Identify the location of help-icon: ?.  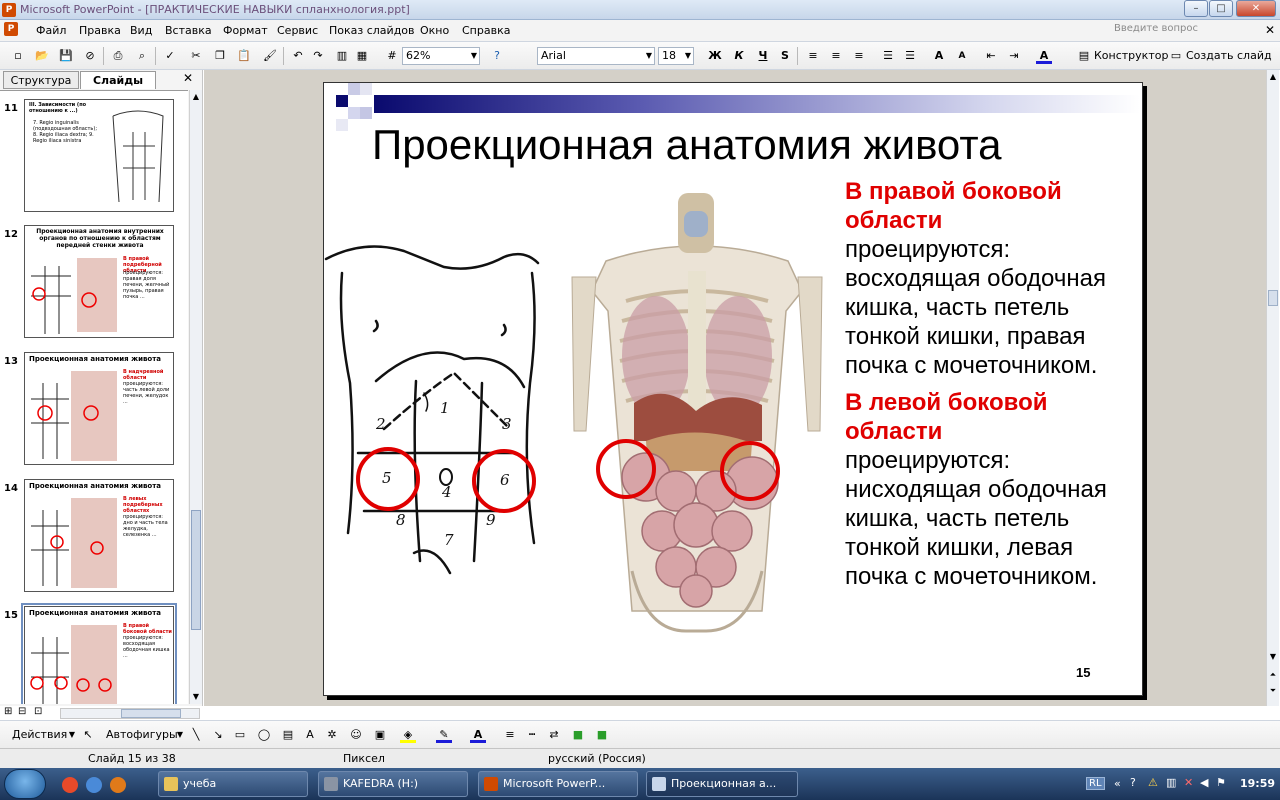
(497, 56).